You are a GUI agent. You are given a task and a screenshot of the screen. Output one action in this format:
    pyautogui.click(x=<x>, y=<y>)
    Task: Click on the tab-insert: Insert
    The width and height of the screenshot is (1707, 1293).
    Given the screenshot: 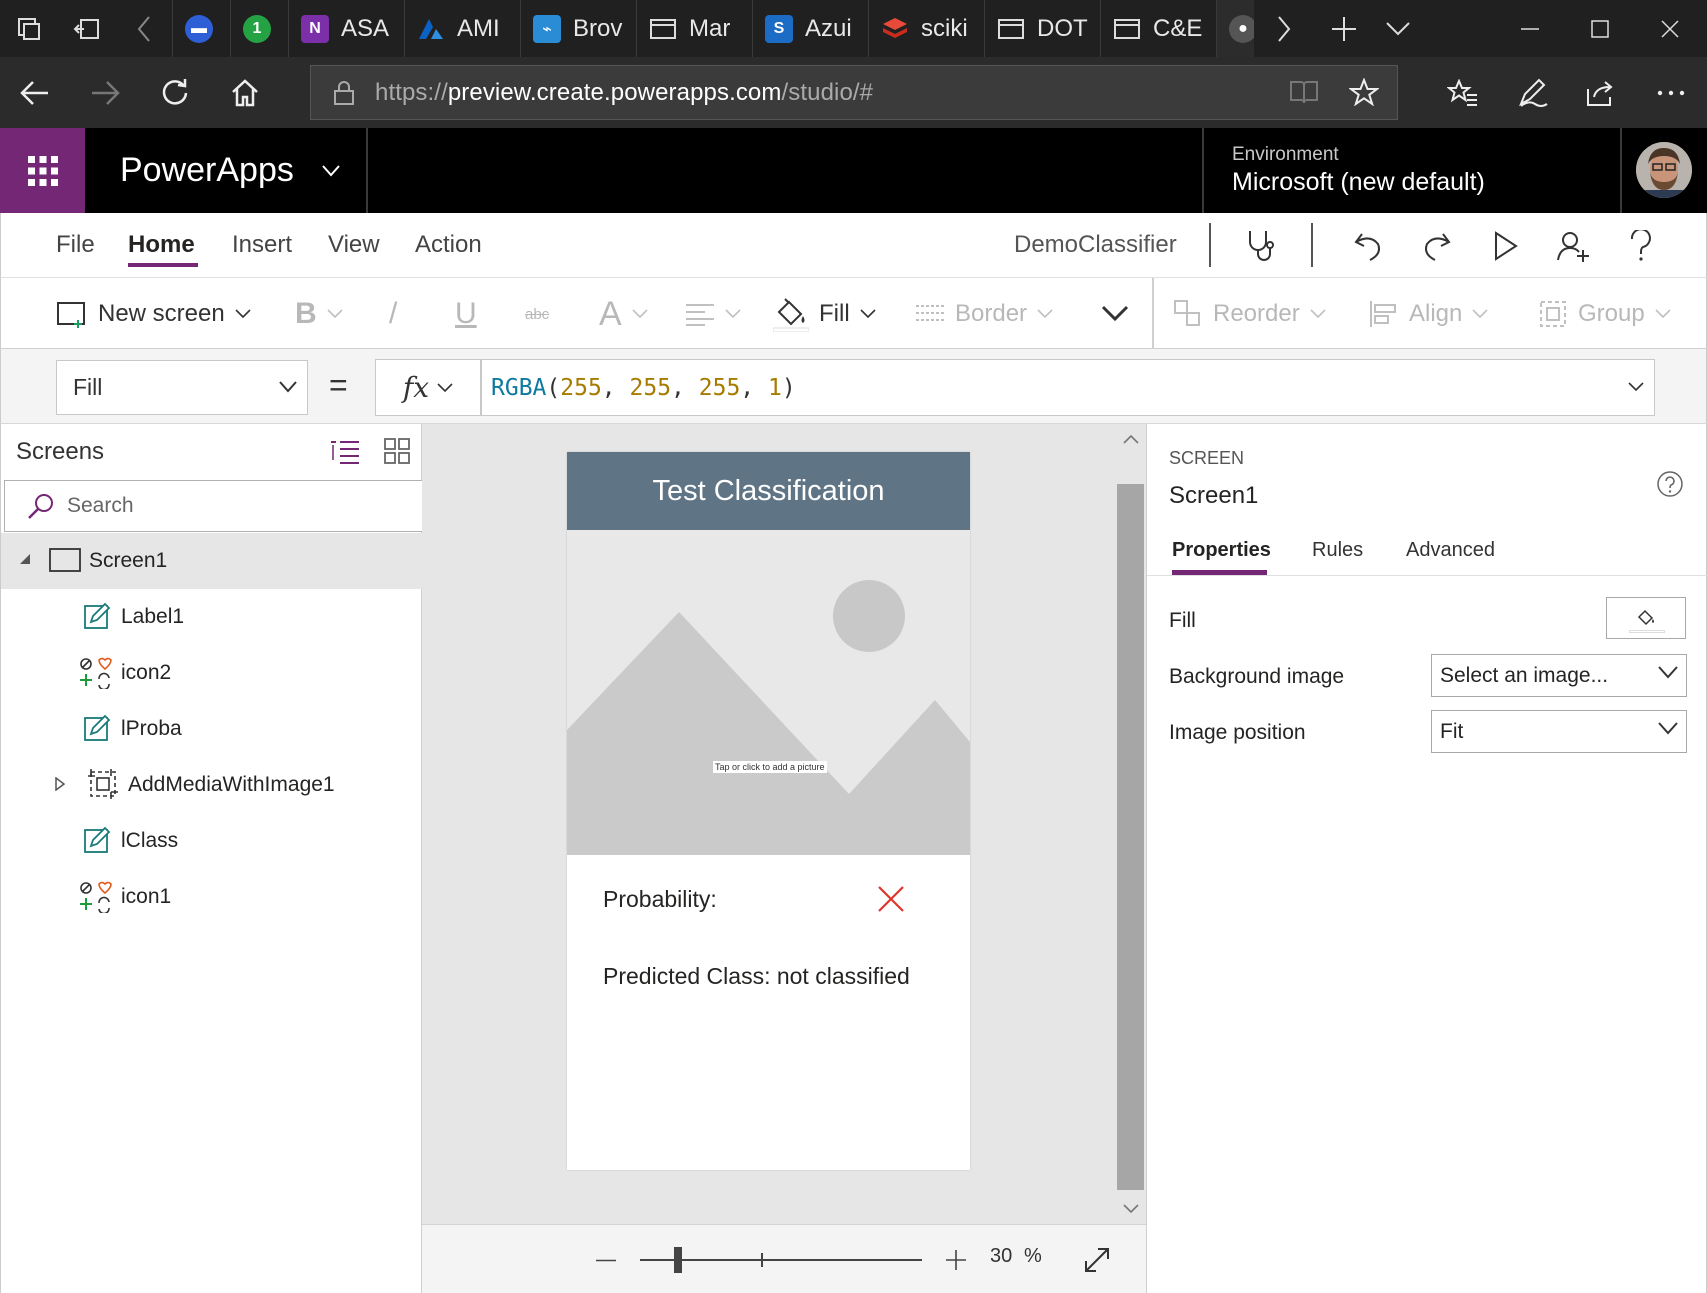 What is the action you would take?
    pyautogui.click(x=262, y=245)
    